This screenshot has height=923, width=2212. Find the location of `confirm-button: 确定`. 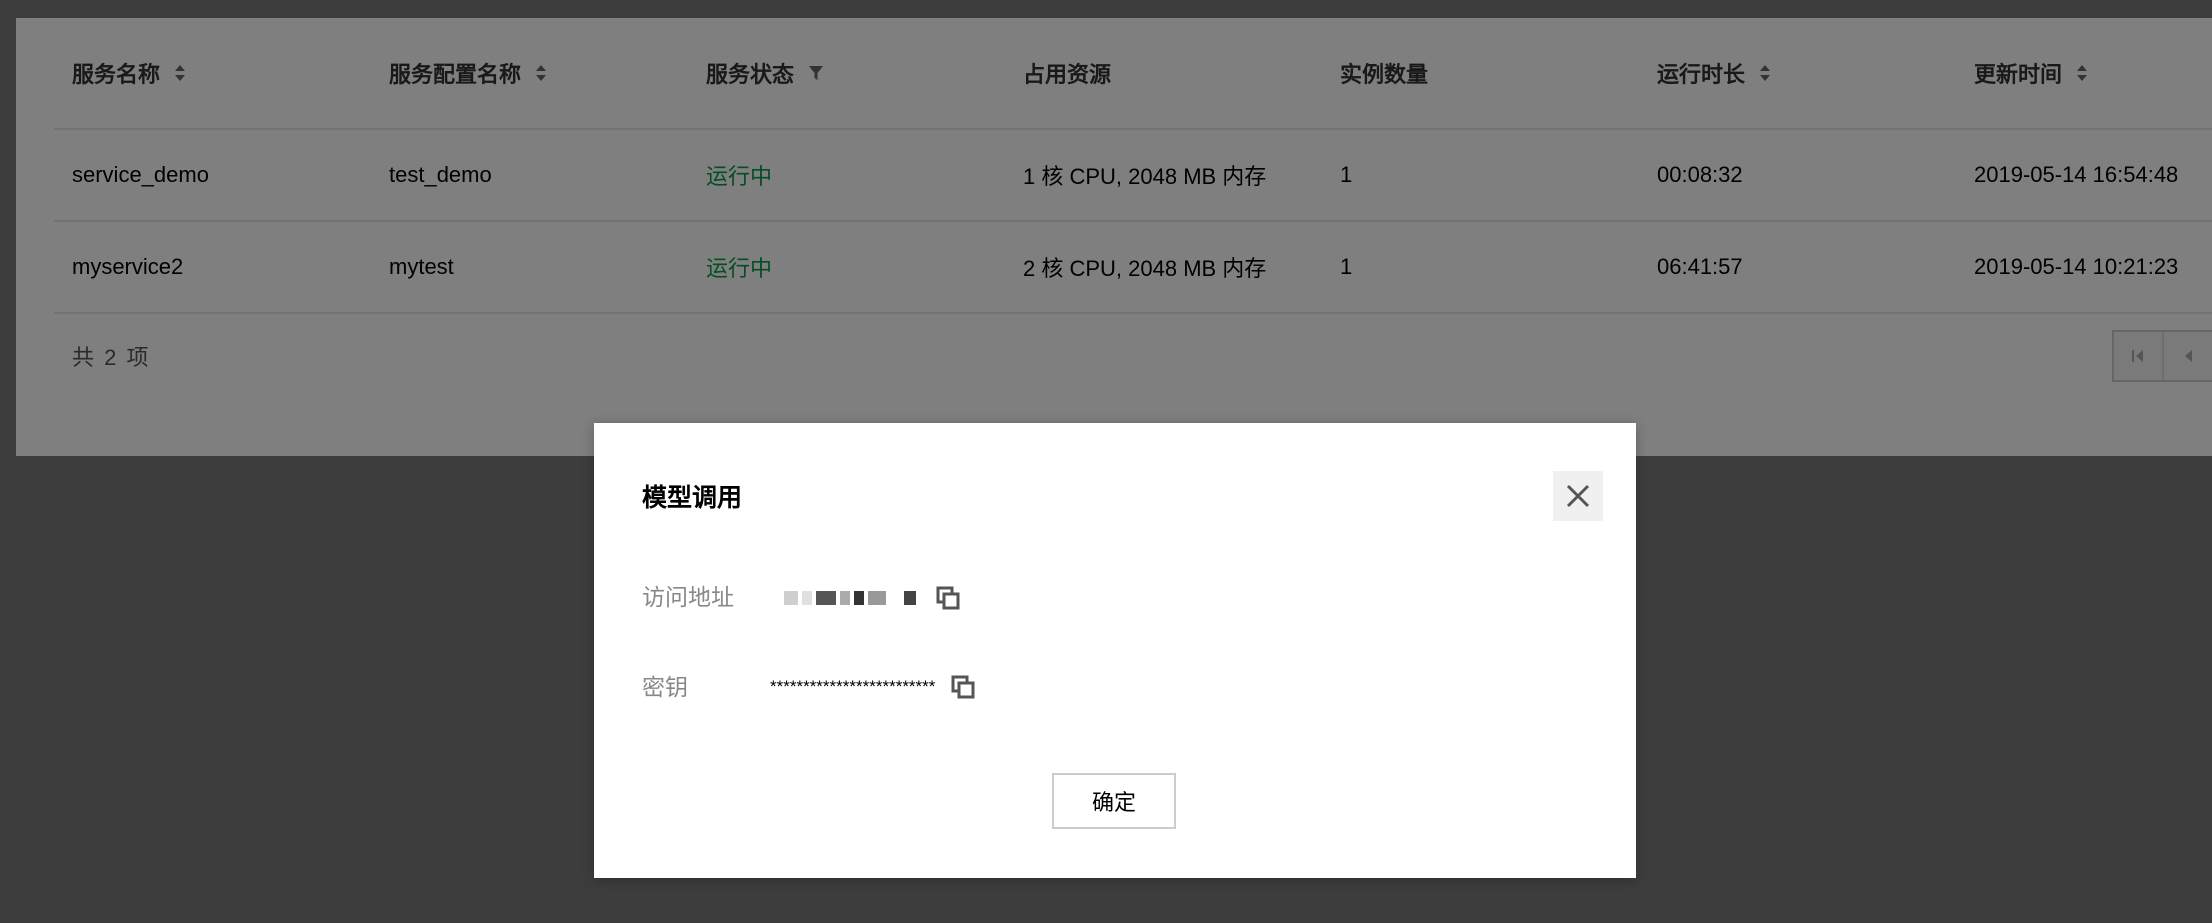

confirm-button: 确定 is located at coordinates (1114, 801).